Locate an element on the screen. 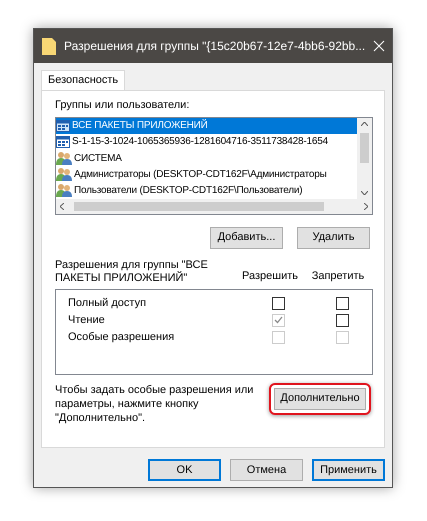 The height and width of the screenshot is (521, 427). advanced-hint: Чтобы задать особые разрешения или параметры, нажмите кнопку "Дополнительно". is located at coordinates (154, 403).